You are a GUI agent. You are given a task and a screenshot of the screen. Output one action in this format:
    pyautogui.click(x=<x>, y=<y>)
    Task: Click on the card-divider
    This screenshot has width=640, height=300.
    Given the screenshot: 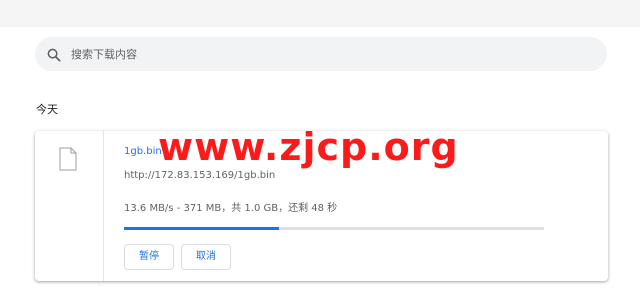 What is the action you would take?
    pyautogui.click(x=103, y=206)
    